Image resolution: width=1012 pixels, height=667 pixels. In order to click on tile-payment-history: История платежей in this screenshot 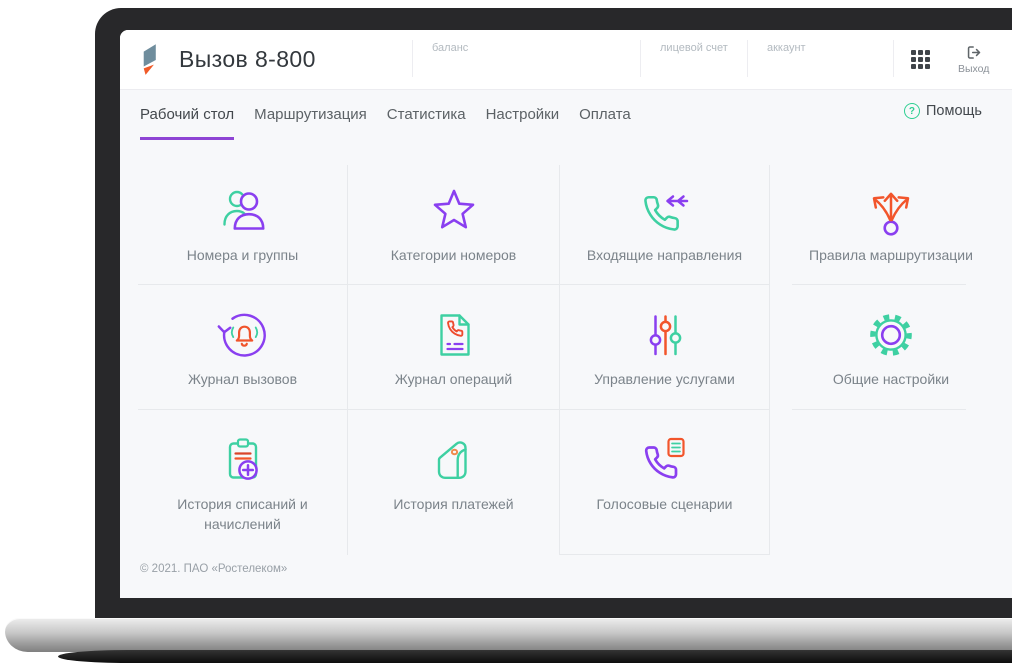, I will do `click(454, 482)`.